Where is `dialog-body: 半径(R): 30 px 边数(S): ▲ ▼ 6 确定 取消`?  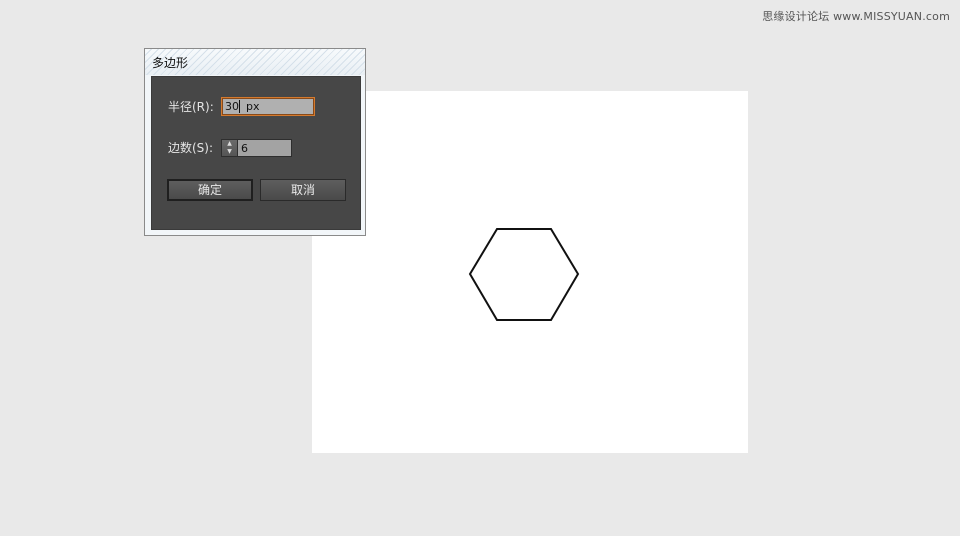
dialog-body: 半径(R): 30 px 边数(S): ▲ ▼ 6 确定 取消 is located at coordinates (256, 153).